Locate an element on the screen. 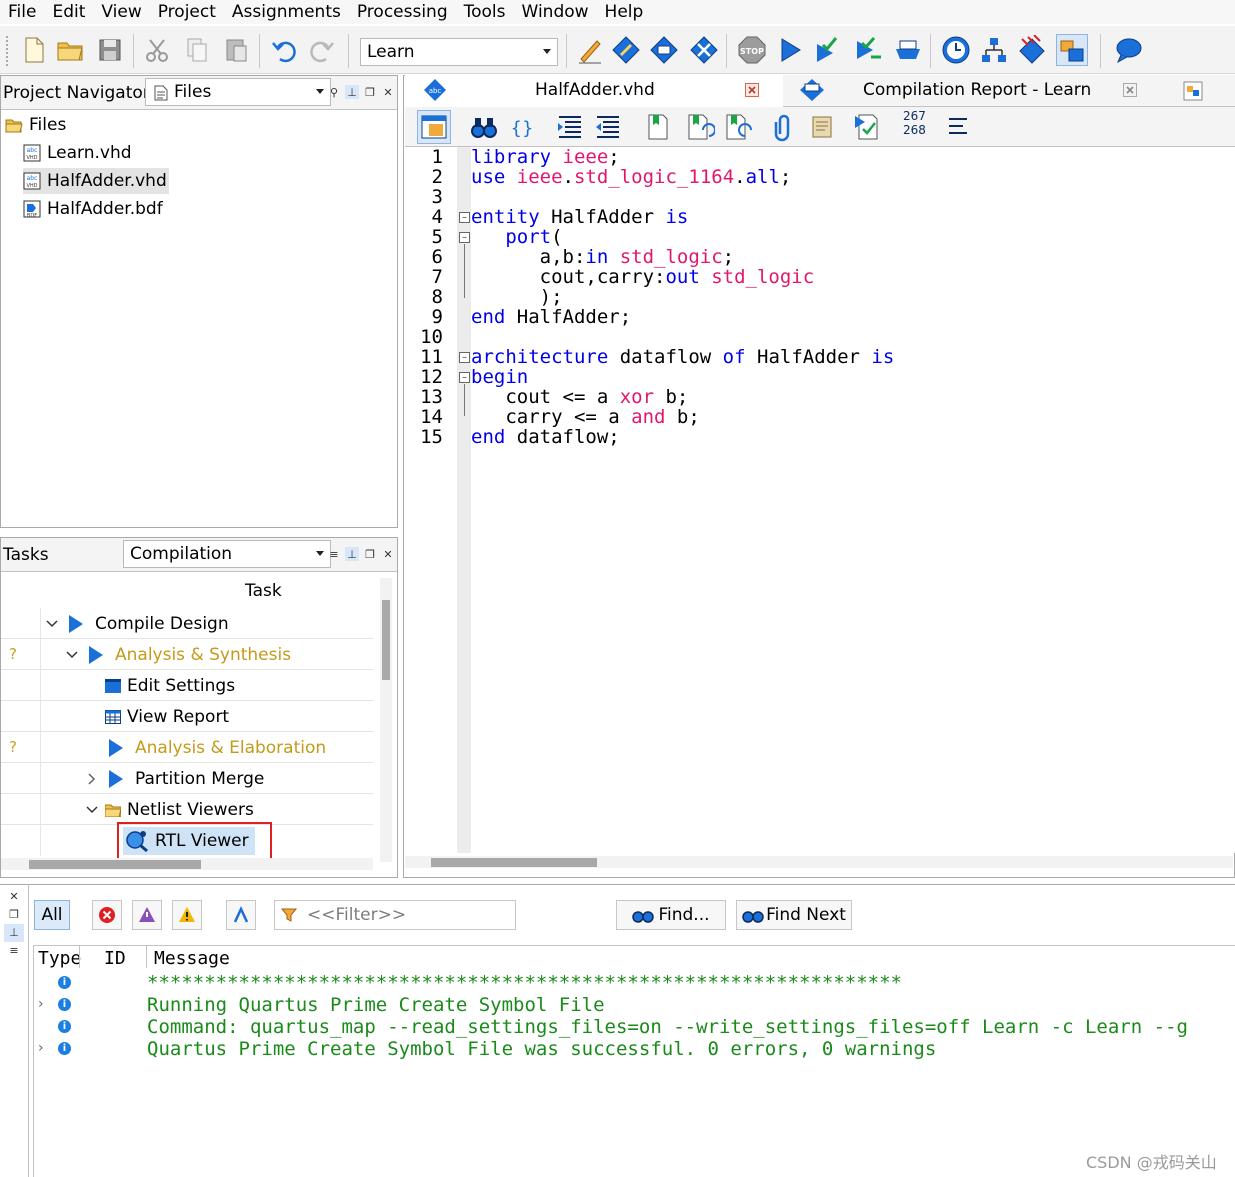 This screenshot has height=1177, width=1235. menu-window: Window is located at coordinates (555, 12).